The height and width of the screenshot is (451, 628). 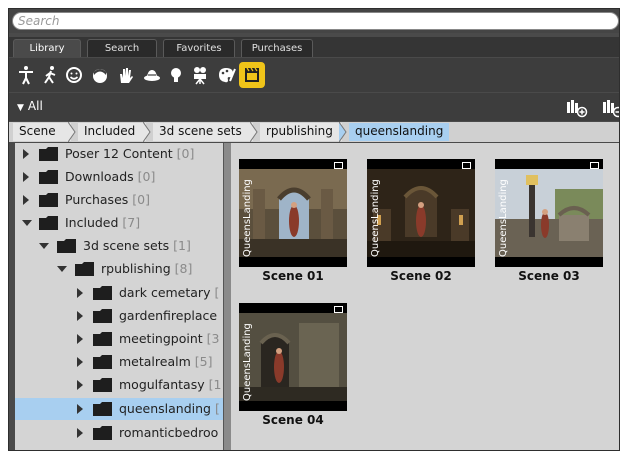 What do you see at coordinates (112, 132) in the screenshot?
I see `breadcrumb-item-included: Included` at bounding box center [112, 132].